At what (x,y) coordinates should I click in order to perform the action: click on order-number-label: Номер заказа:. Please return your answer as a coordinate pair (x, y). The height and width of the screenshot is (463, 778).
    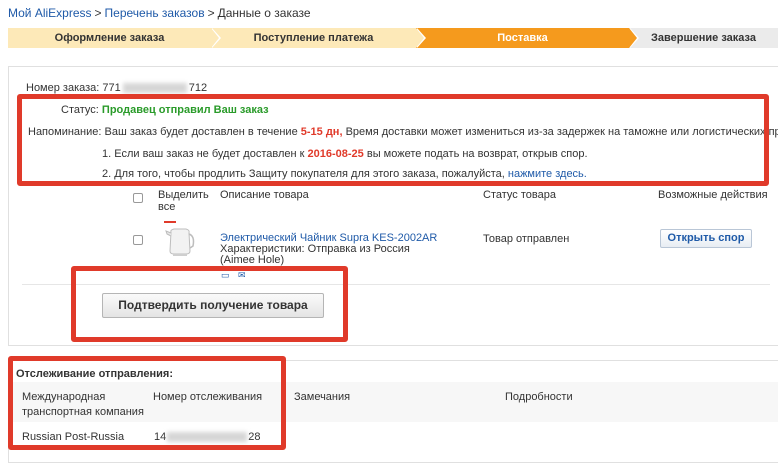
    Looking at the image, I should click on (63, 88).